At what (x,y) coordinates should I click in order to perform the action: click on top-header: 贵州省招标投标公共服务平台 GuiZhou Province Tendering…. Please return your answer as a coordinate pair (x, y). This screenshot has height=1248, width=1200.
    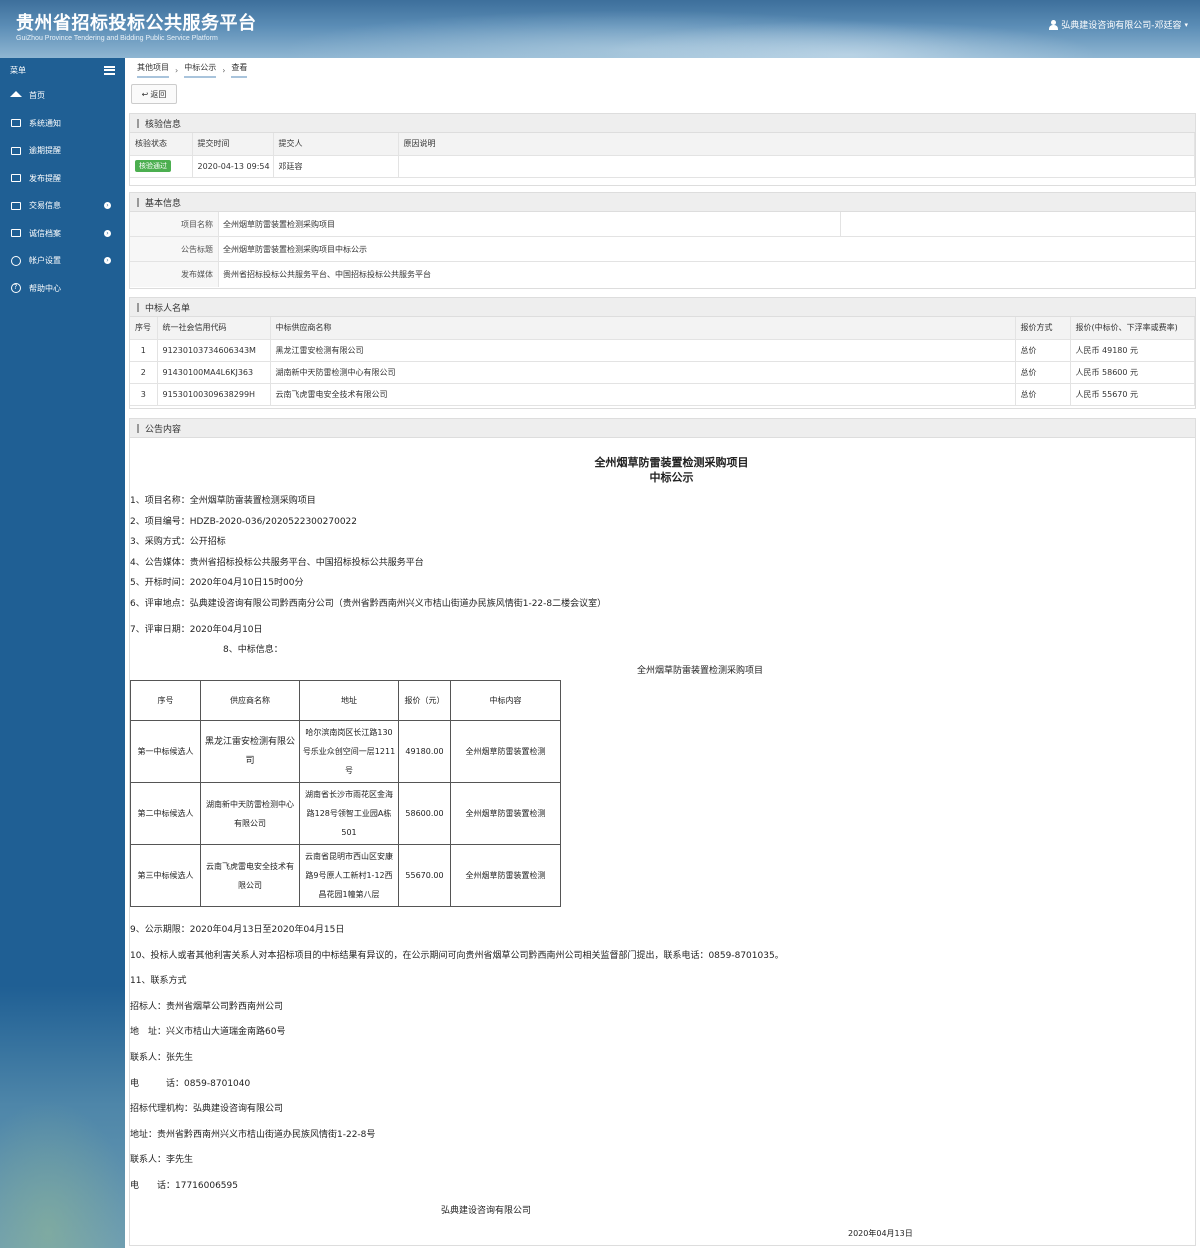
    Looking at the image, I should click on (600, 29).